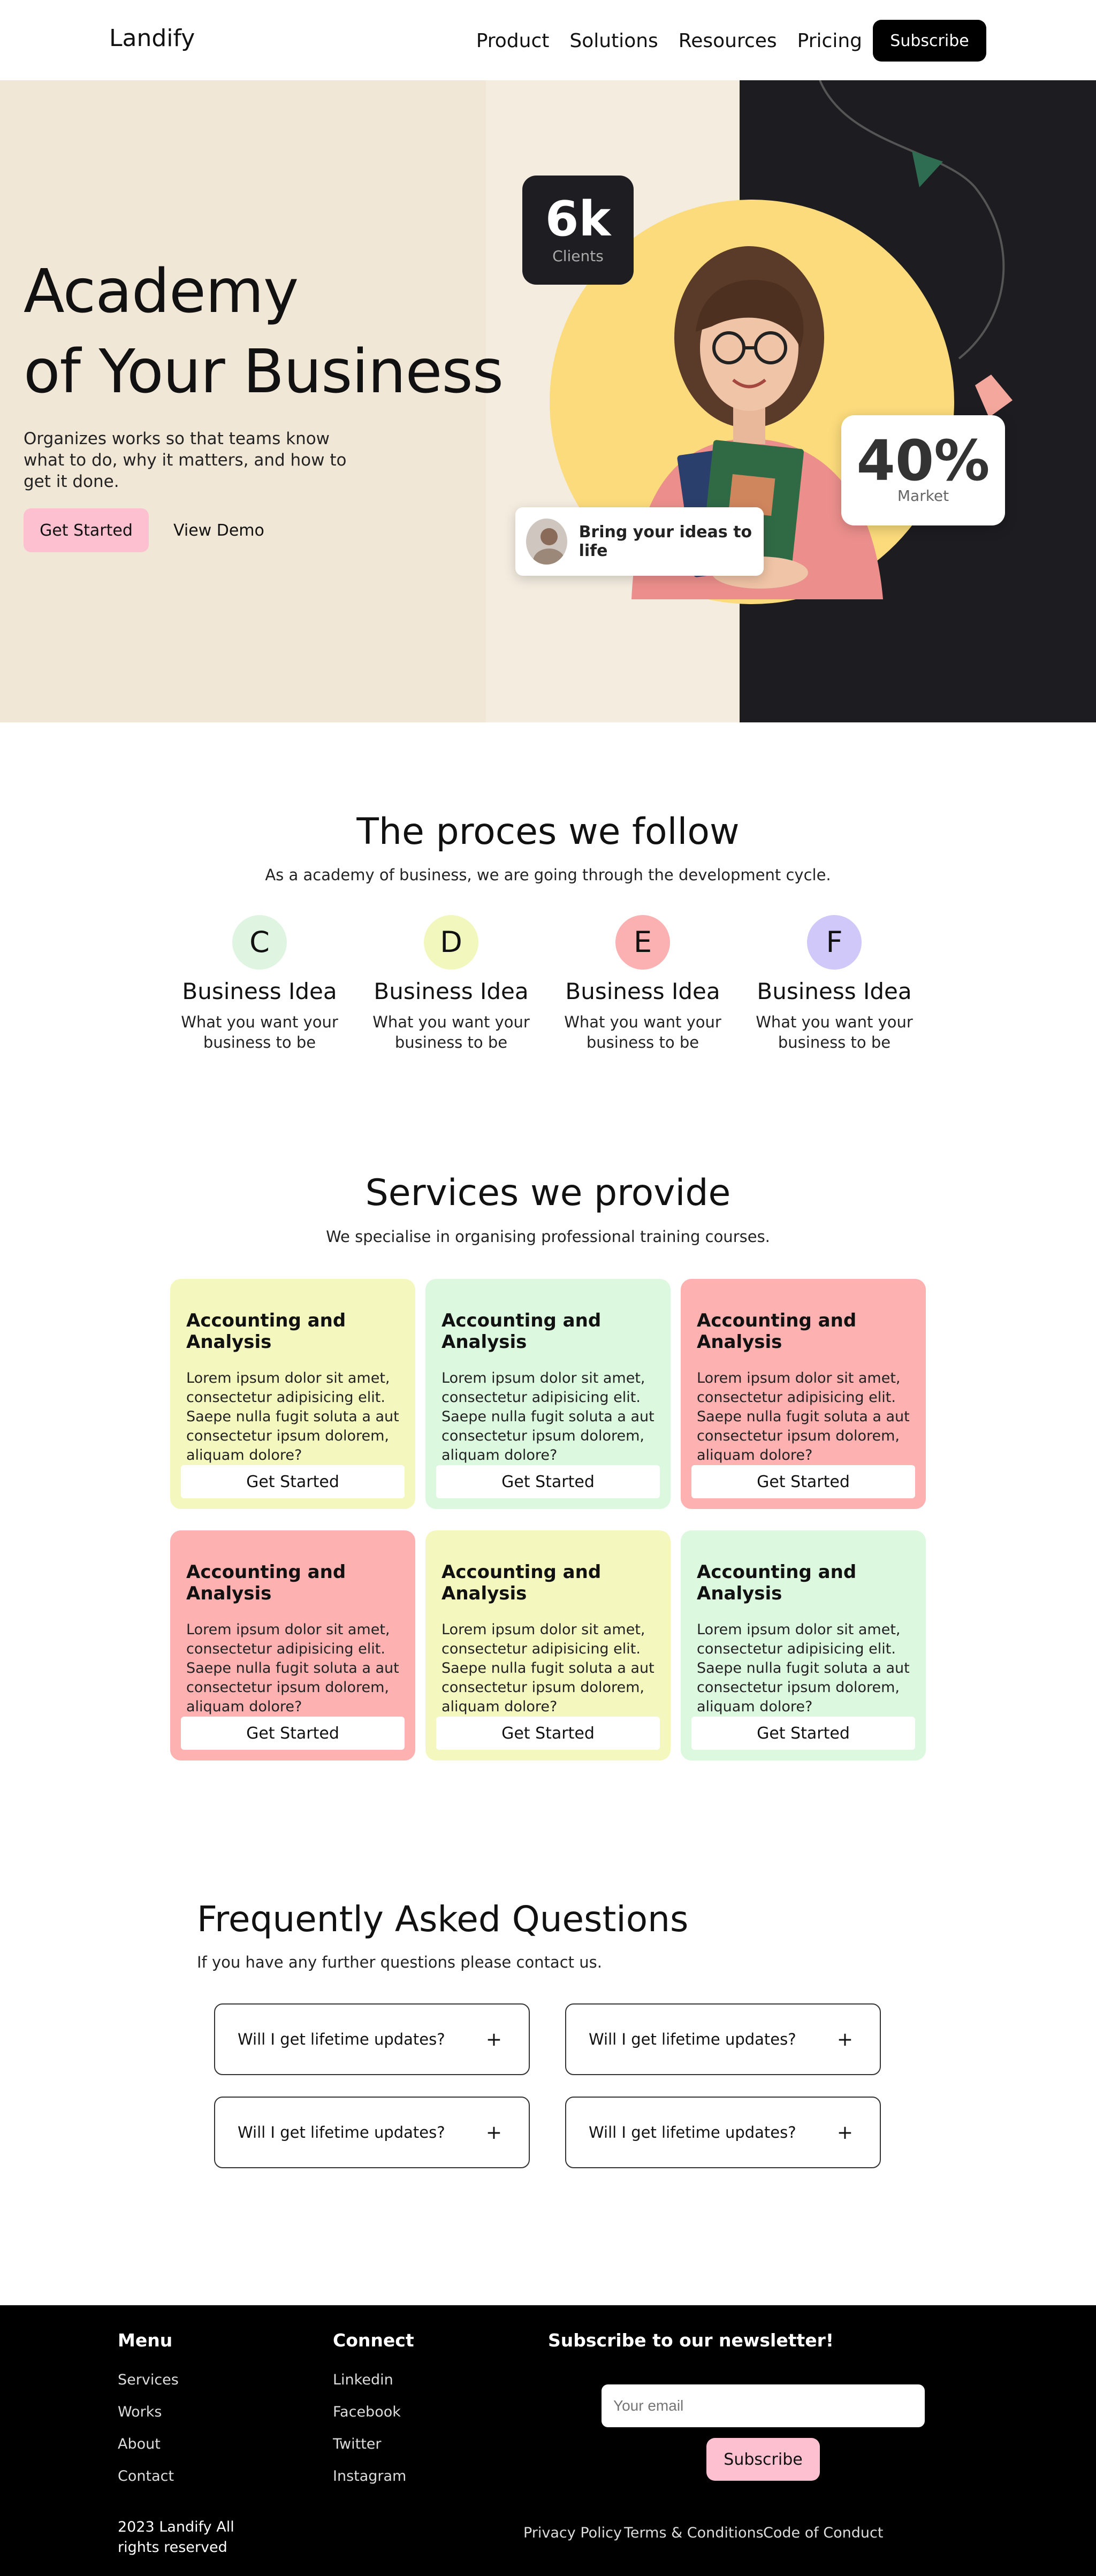  I want to click on clients-stat-card: 6k Clients, so click(578, 230).